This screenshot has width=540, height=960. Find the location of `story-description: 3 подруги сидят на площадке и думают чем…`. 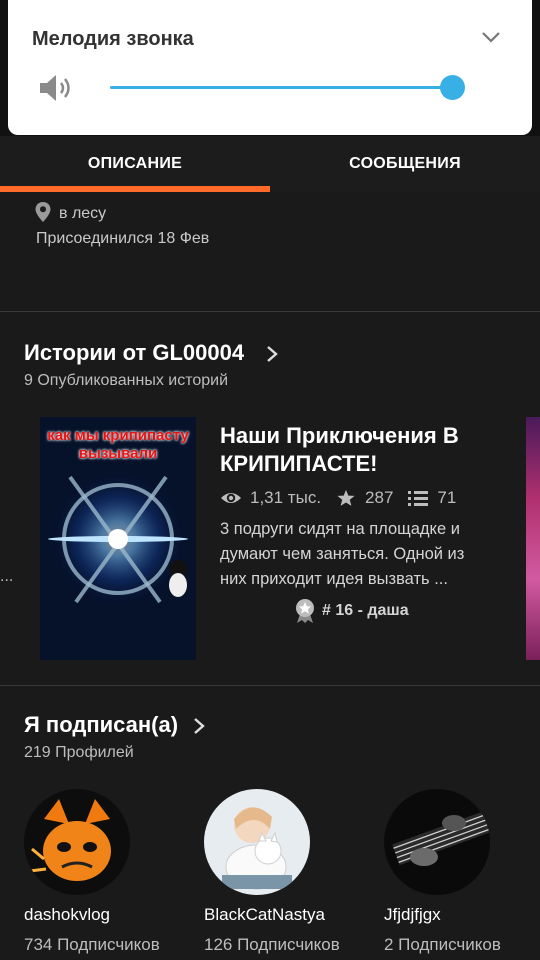

story-description: 3 подруги сидят на площадке и думают чем… is located at coordinates (342, 554).